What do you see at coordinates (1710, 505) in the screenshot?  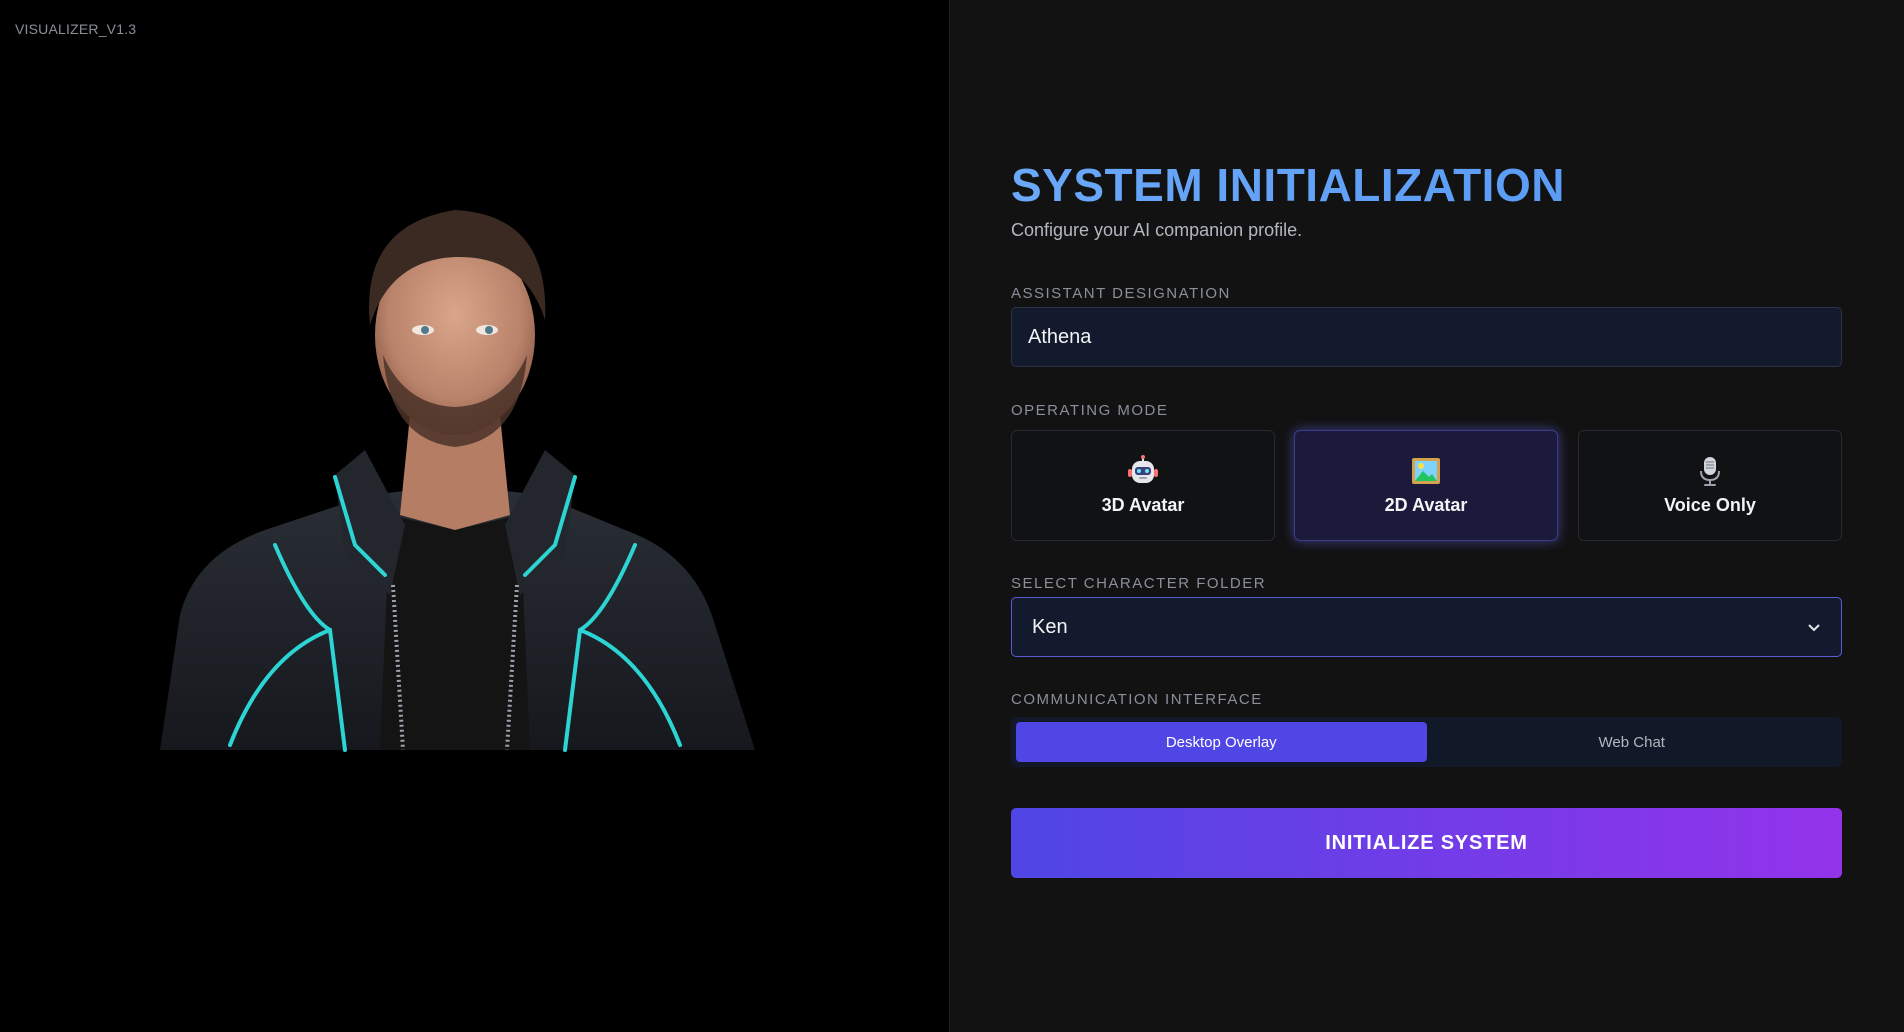 I see `mode-option-label: Voice Only` at bounding box center [1710, 505].